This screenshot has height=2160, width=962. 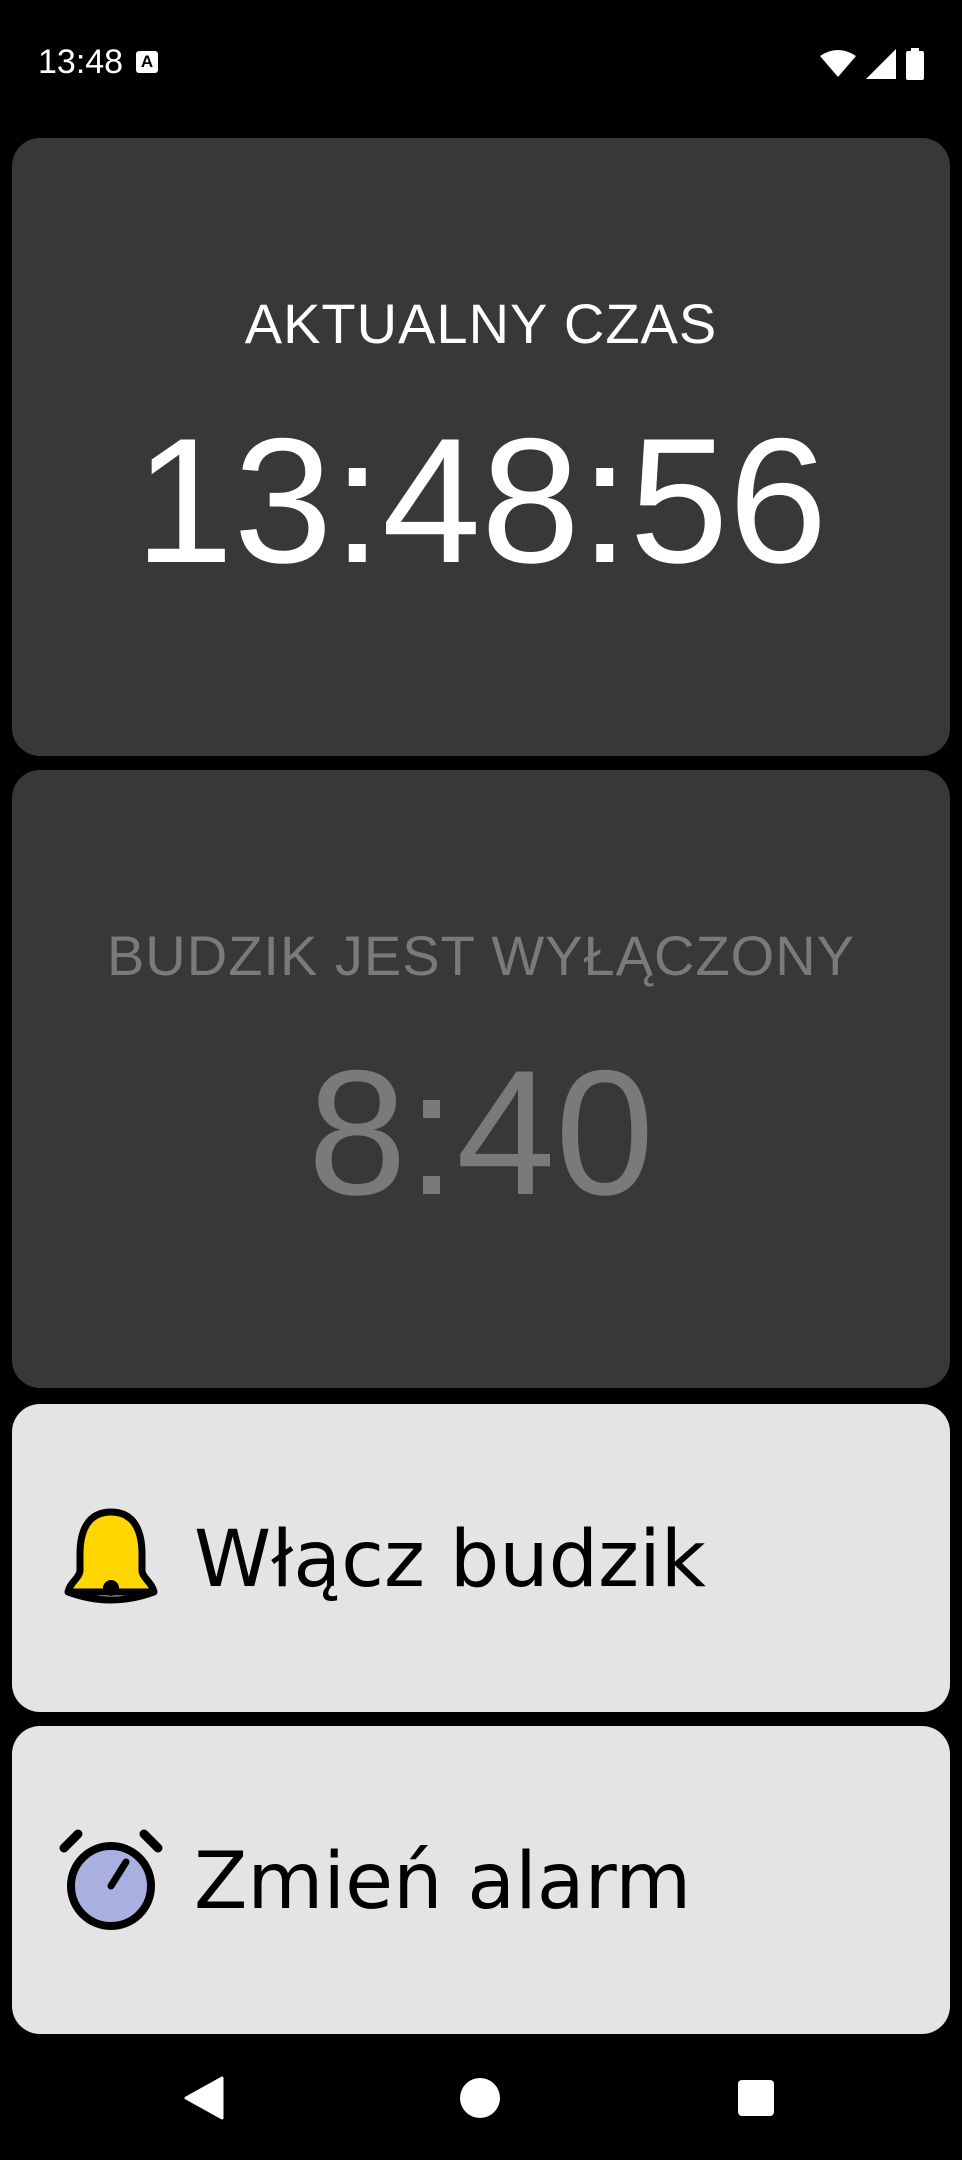 I want to click on current-time-value: 13:48:56, so click(x=481, y=500).